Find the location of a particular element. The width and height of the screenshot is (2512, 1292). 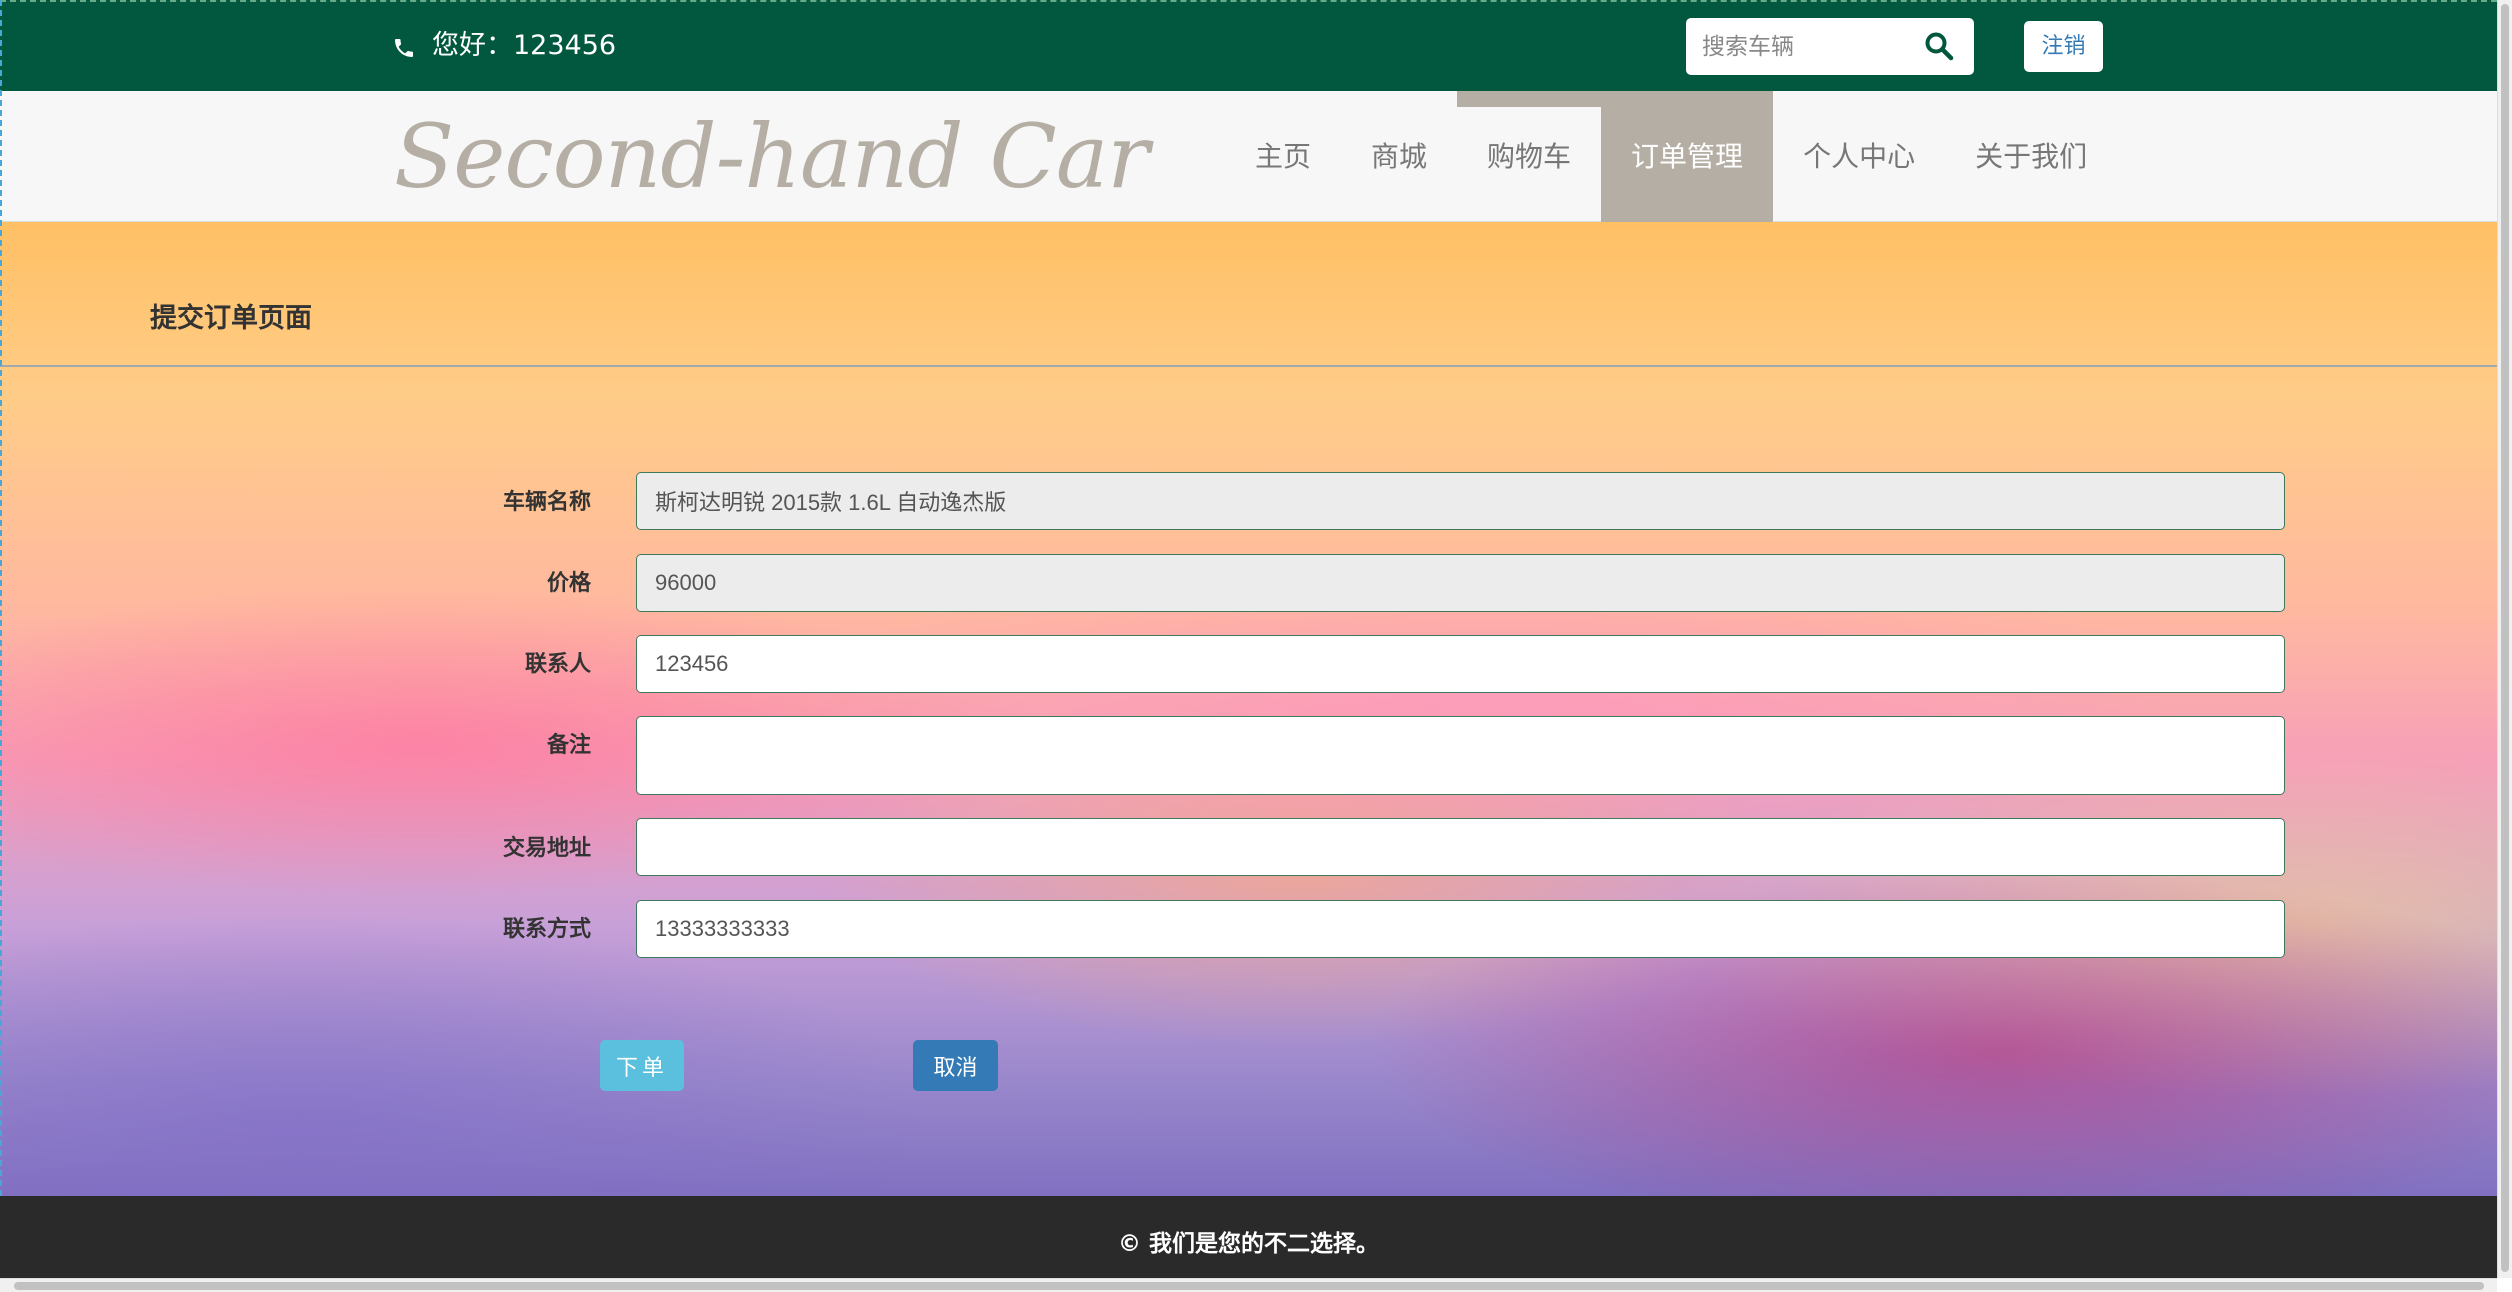

logout-button: 注销 is located at coordinates (2063, 46).